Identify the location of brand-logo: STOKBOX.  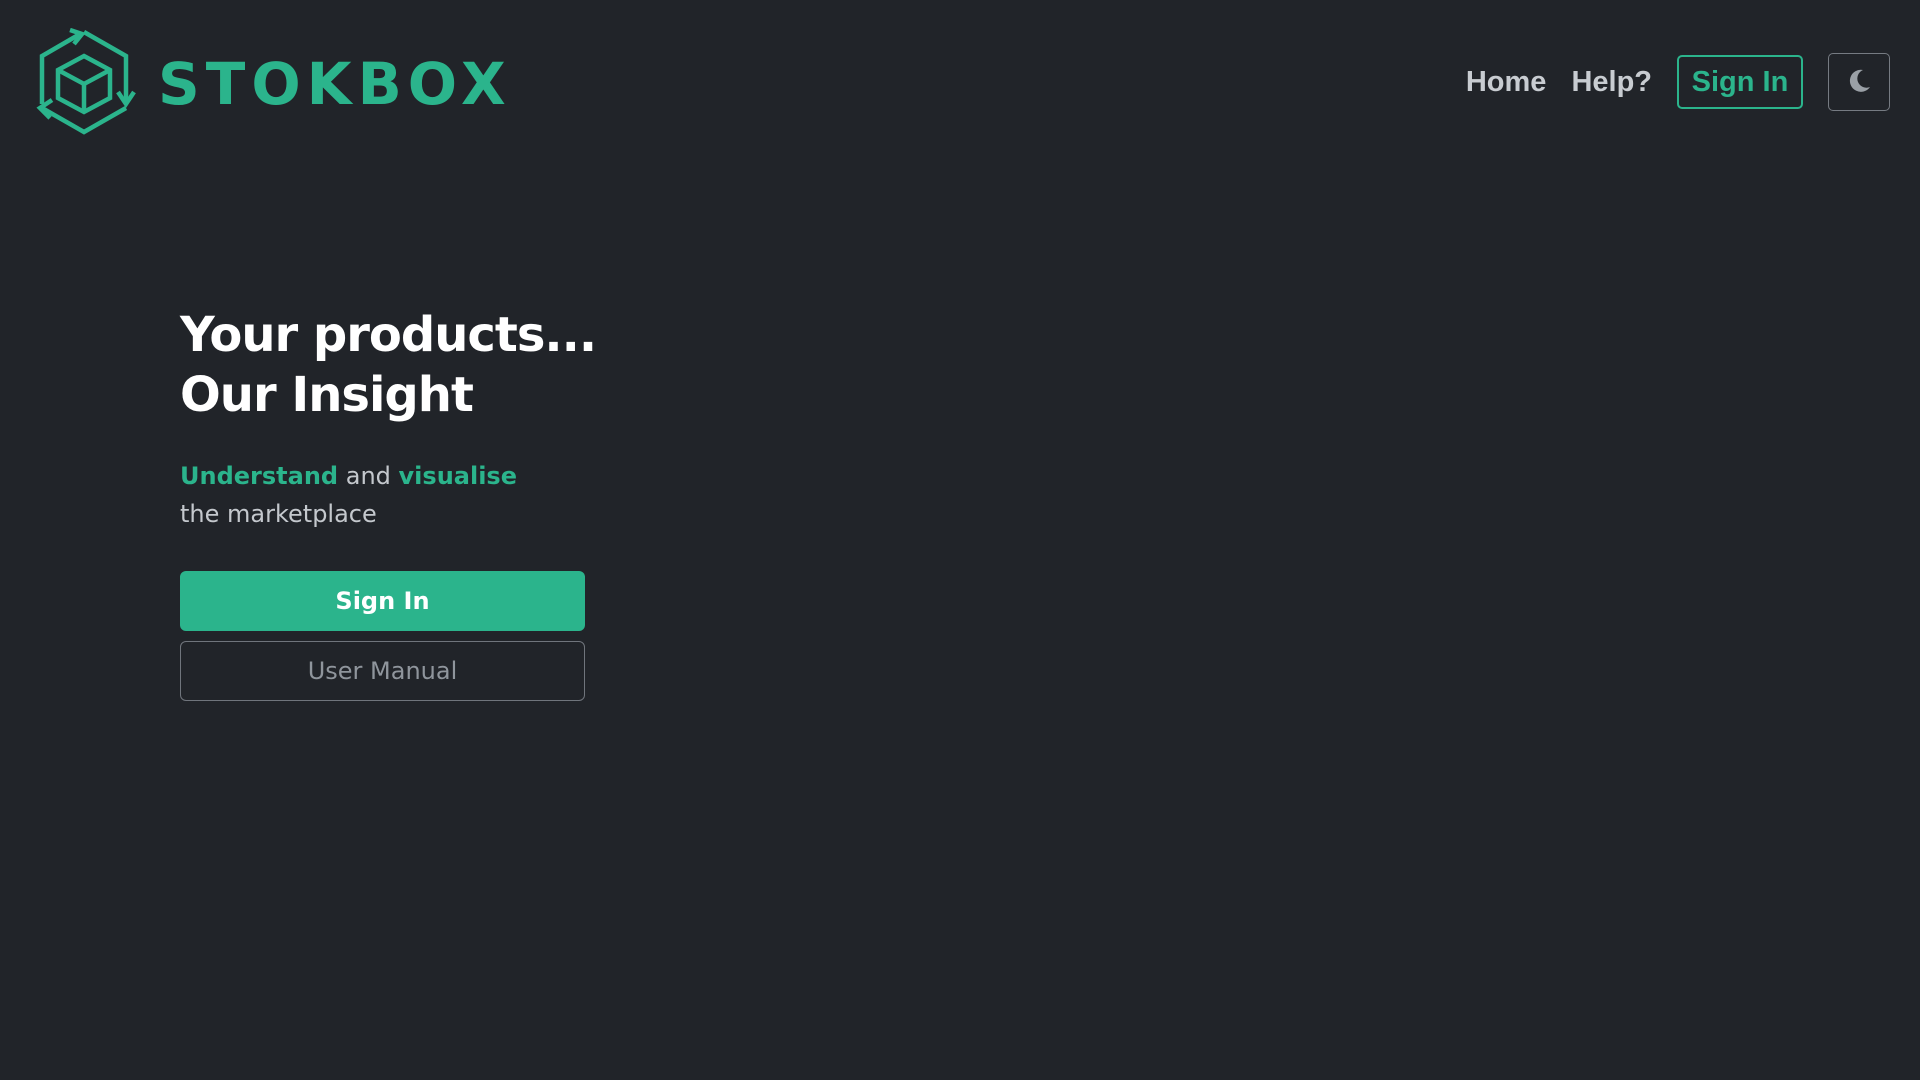
(270, 83).